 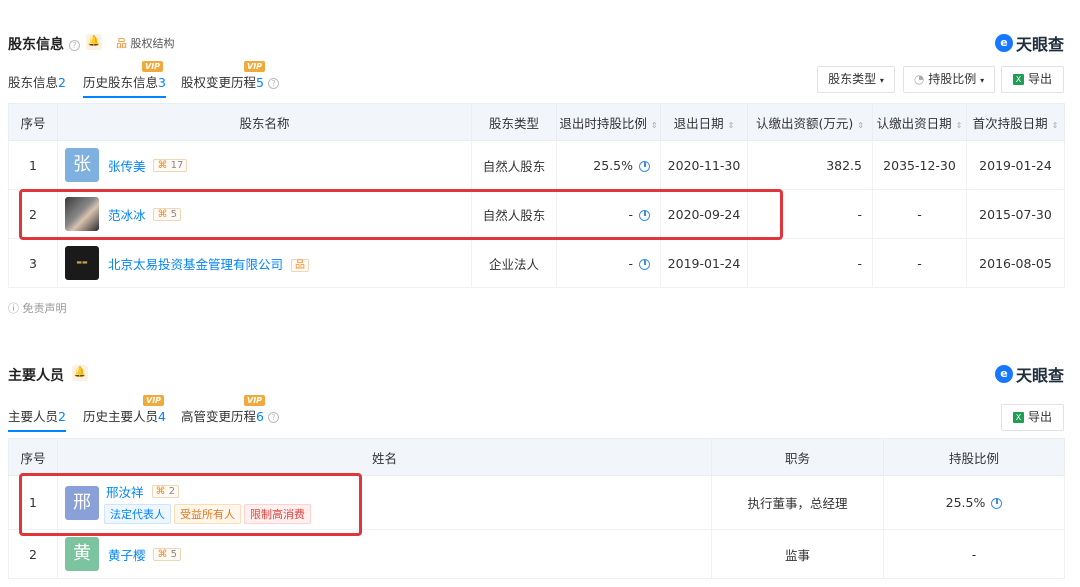 I want to click on equity-structure-label: 股权结构, so click(x=152, y=43).